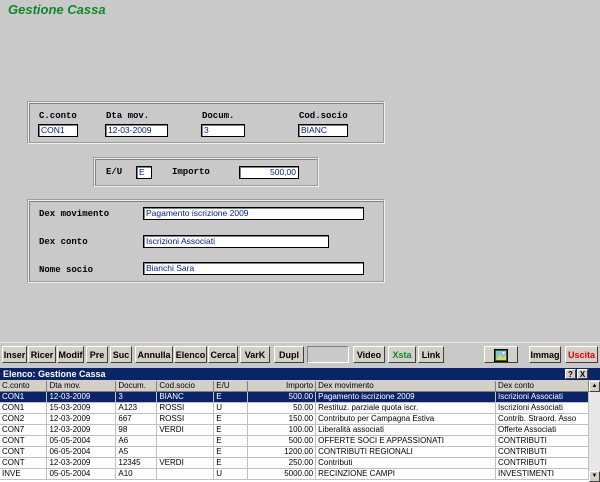 This screenshot has width=600, height=482. I want to click on cerca-button: Cerca, so click(223, 354).